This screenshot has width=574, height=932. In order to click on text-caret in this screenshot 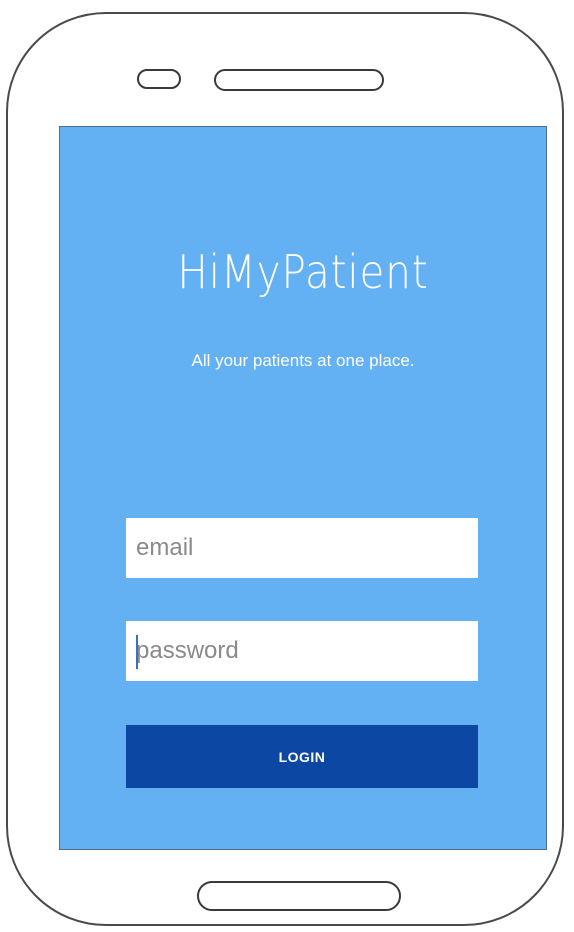, I will do `click(137, 652)`.